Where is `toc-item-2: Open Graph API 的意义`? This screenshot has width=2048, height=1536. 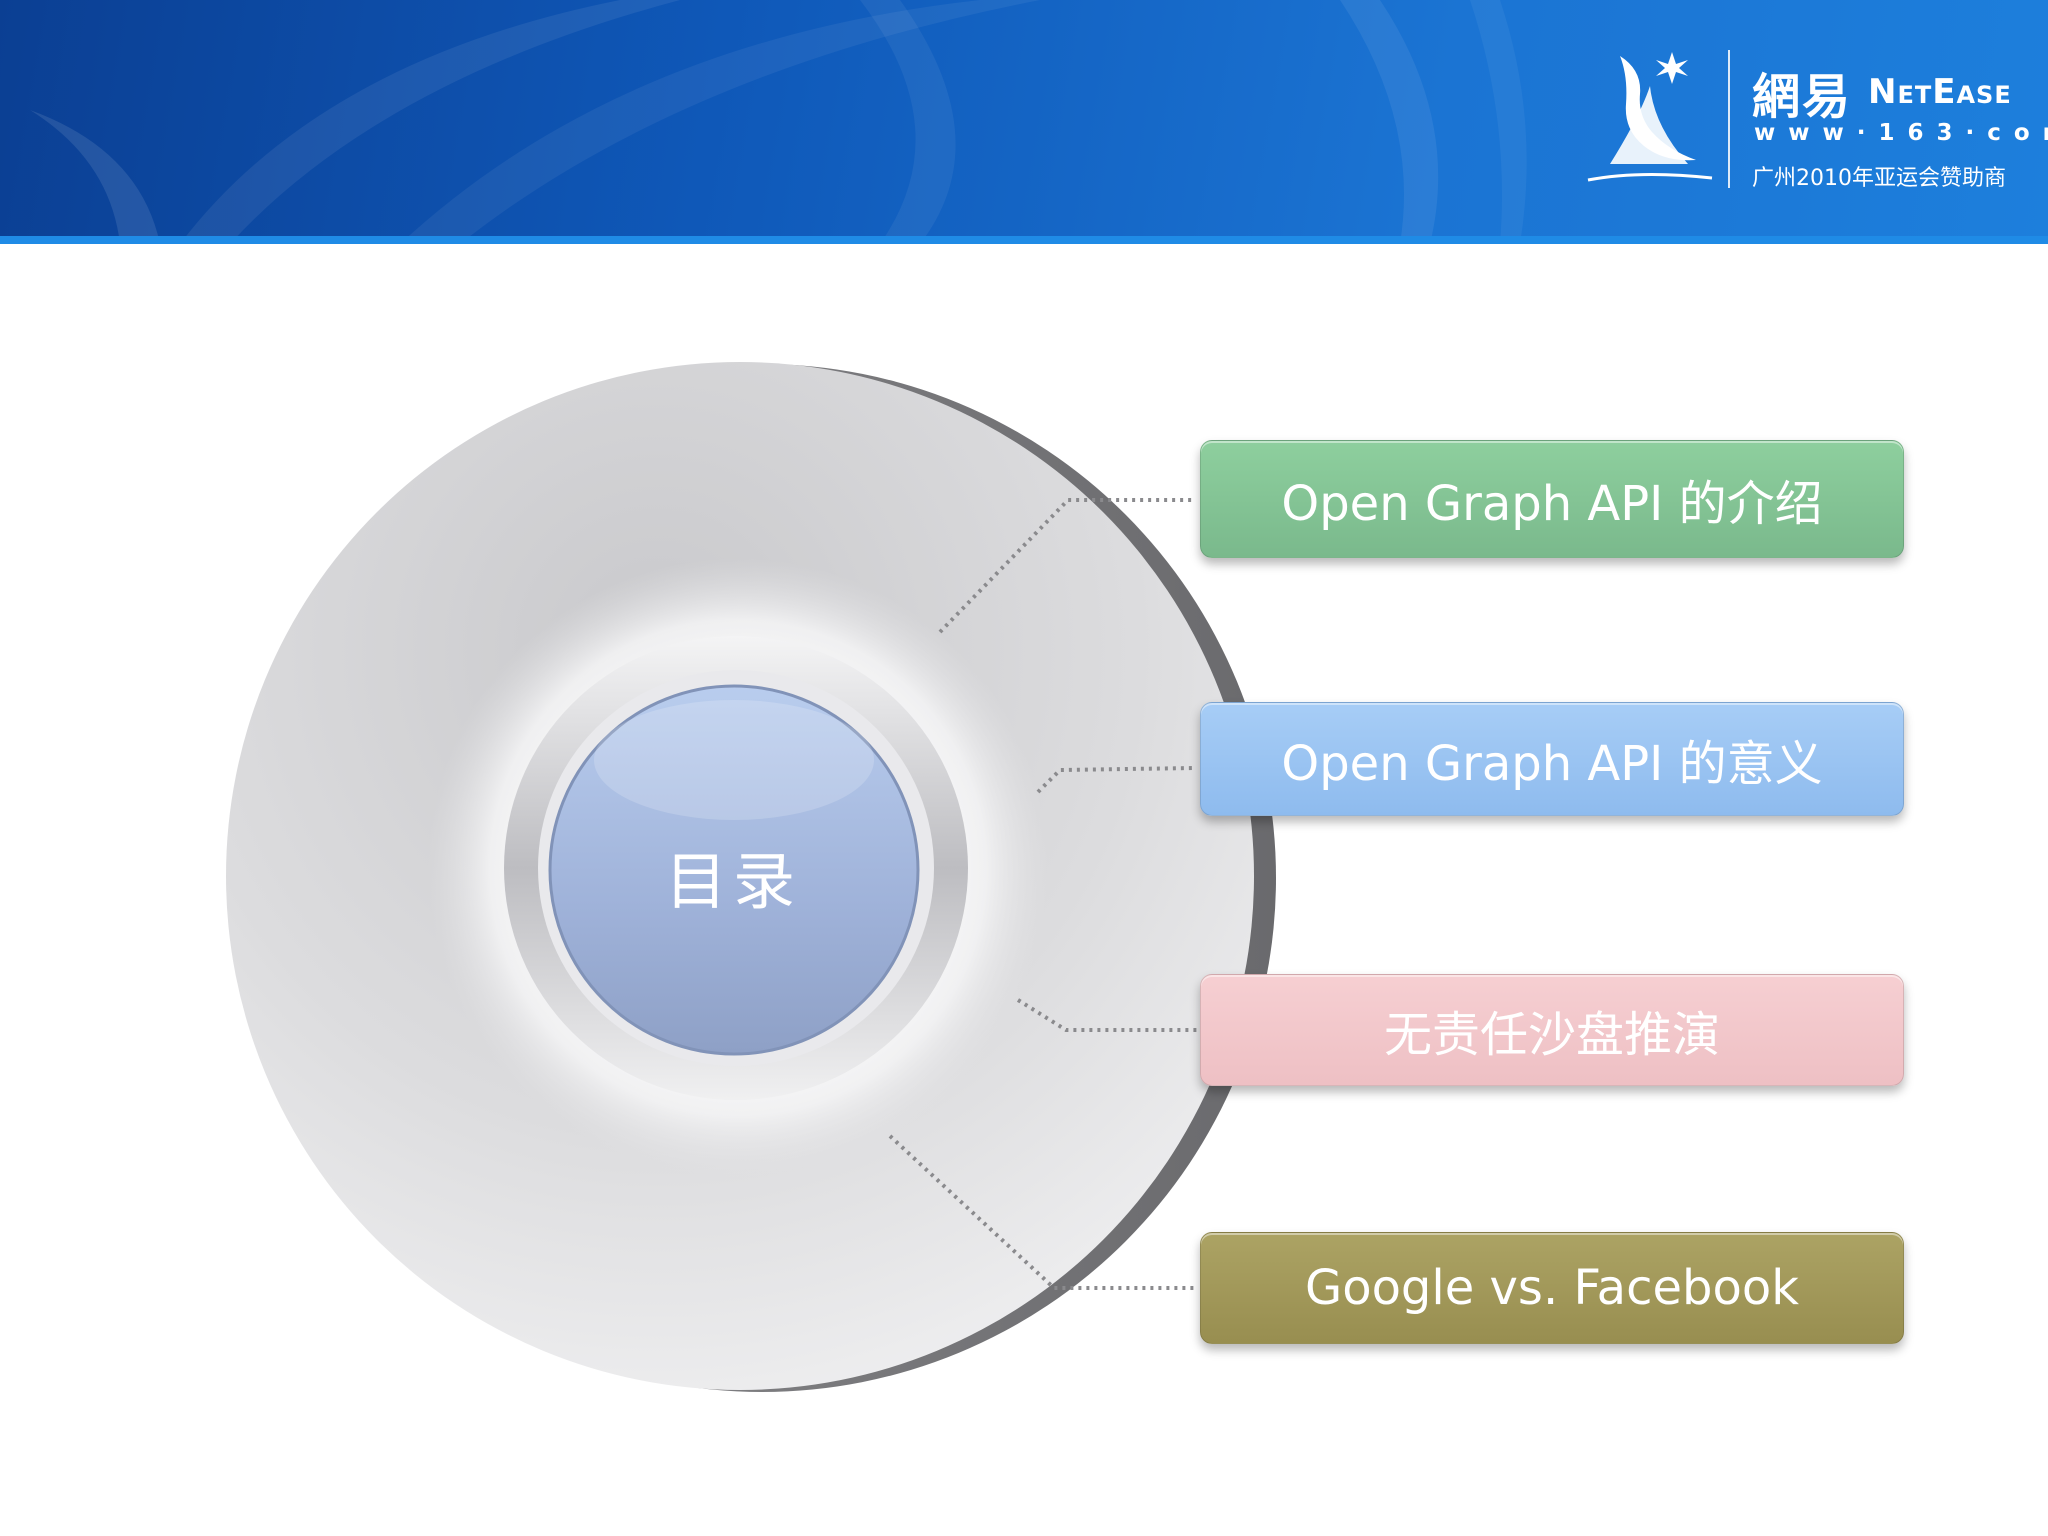 toc-item-2: Open Graph API 的意义 is located at coordinates (1552, 759).